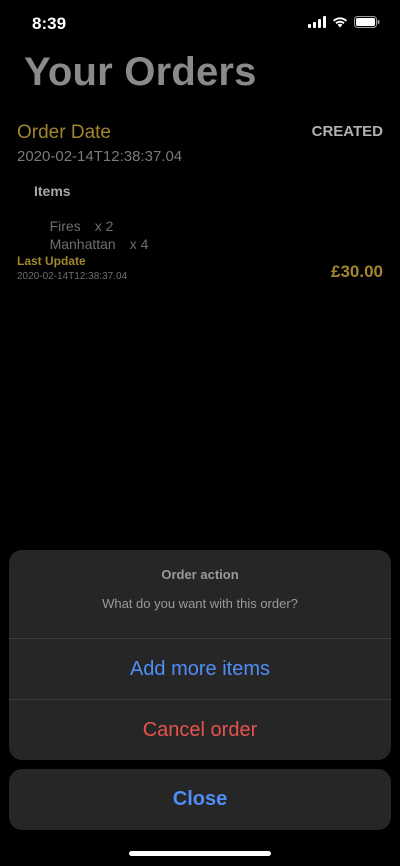  What do you see at coordinates (200, 574) in the screenshot?
I see `action-sheet-title: Order action` at bounding box center [200, 574].